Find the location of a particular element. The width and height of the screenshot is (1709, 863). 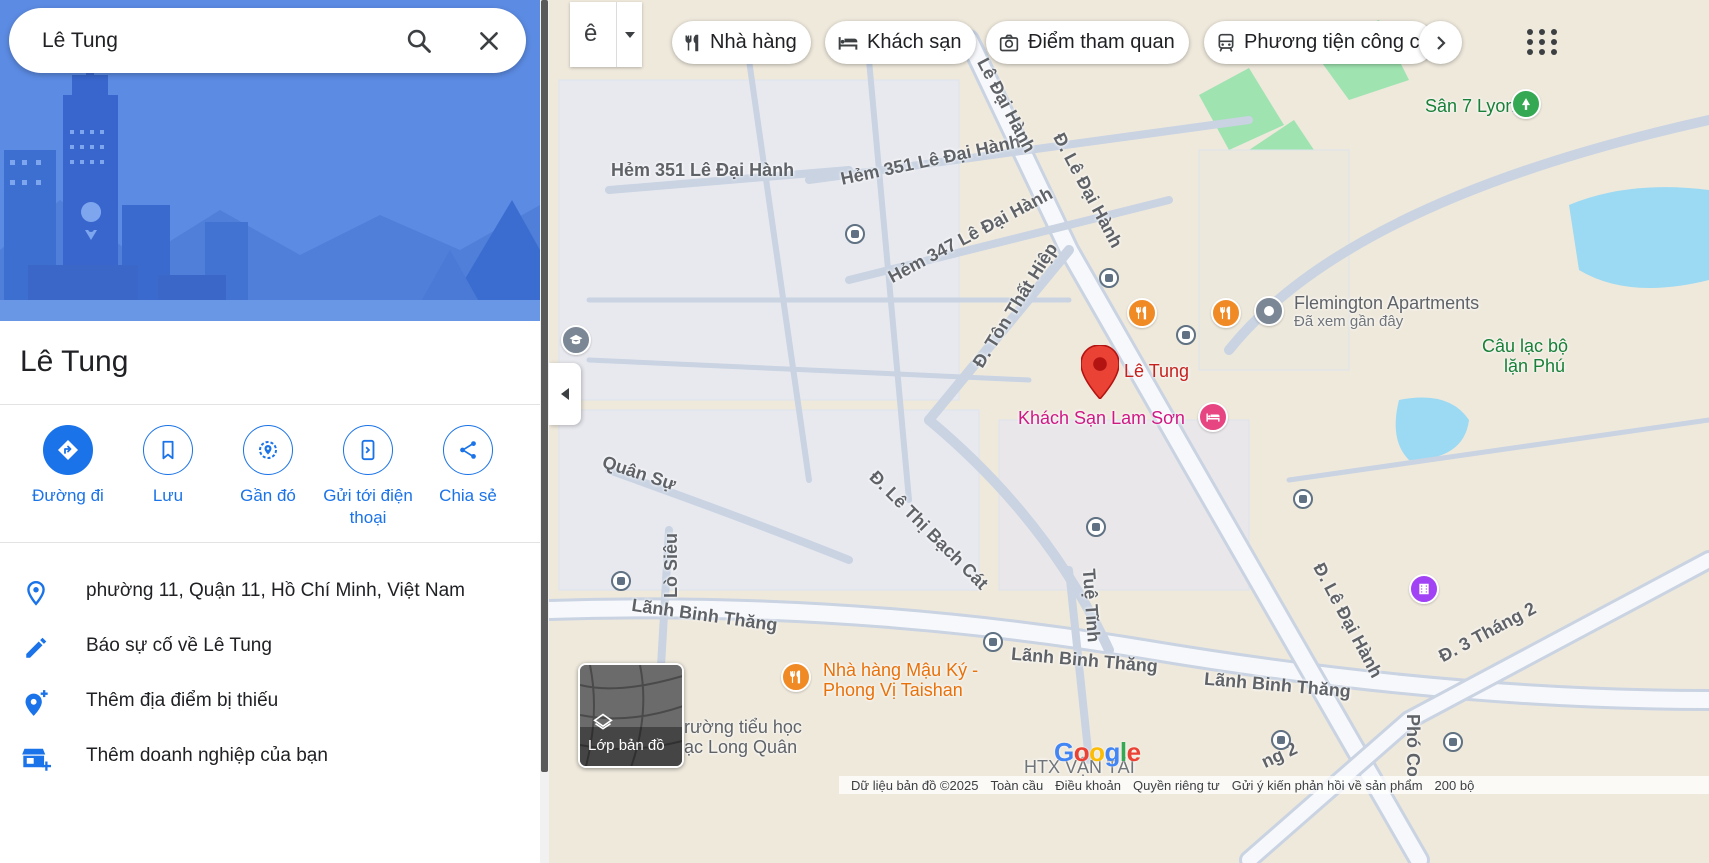

report-row: Báo sự cố về Lê Tung is located at coordinates (270, 645).